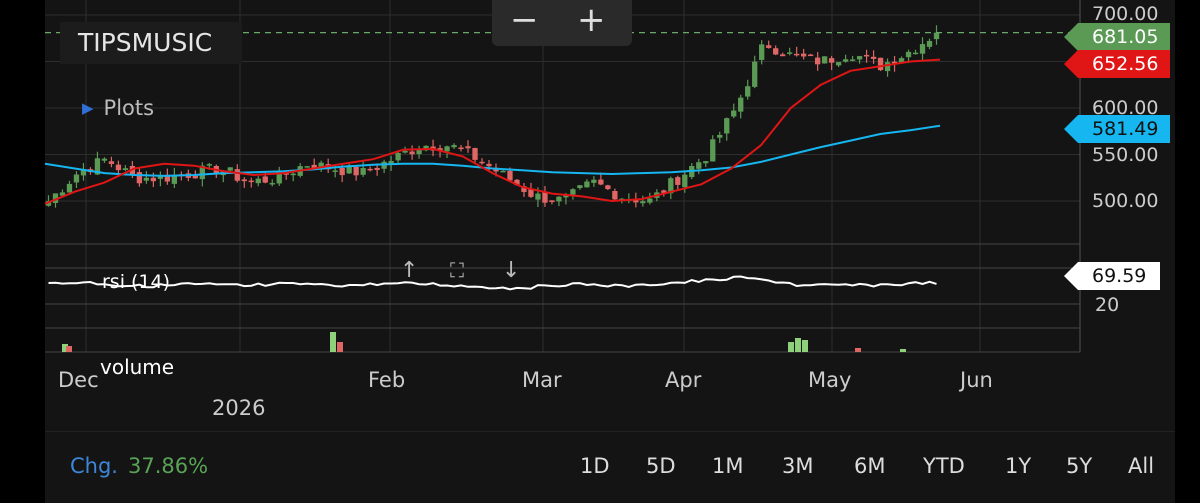  What do you see at coordinates (1107, 305) in the screenshot?
I see `rsi-axis-20: 20` at bounding box center [1107, 305].